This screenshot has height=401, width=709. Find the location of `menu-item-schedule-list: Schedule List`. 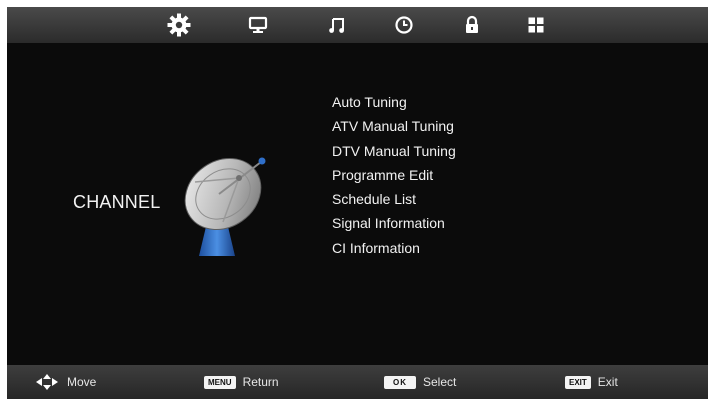

menu-item-schedule-list: Schedule List is located at coordinates (394, 200).